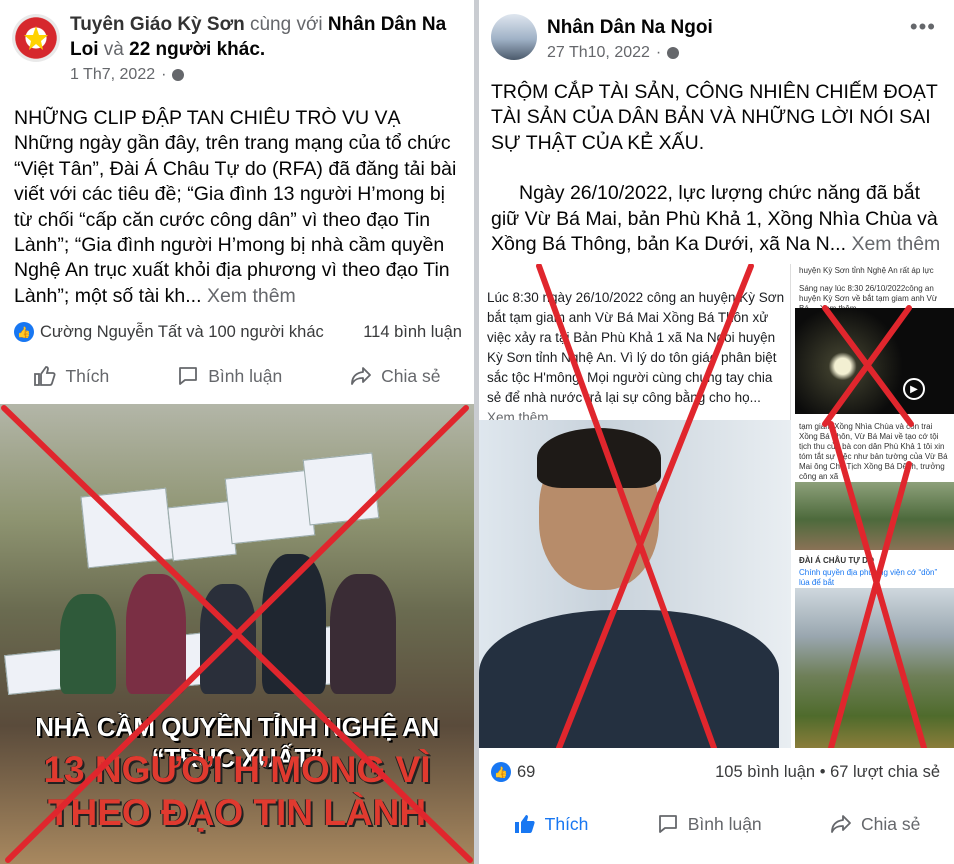 The height and width of the screenshot is (864, 954). What do you see at coordinates (837, 560) in the screenshot?
I see `side-tag: ĐÀI Á CHÂU TỰ DO` at bounding box center [837, 560].